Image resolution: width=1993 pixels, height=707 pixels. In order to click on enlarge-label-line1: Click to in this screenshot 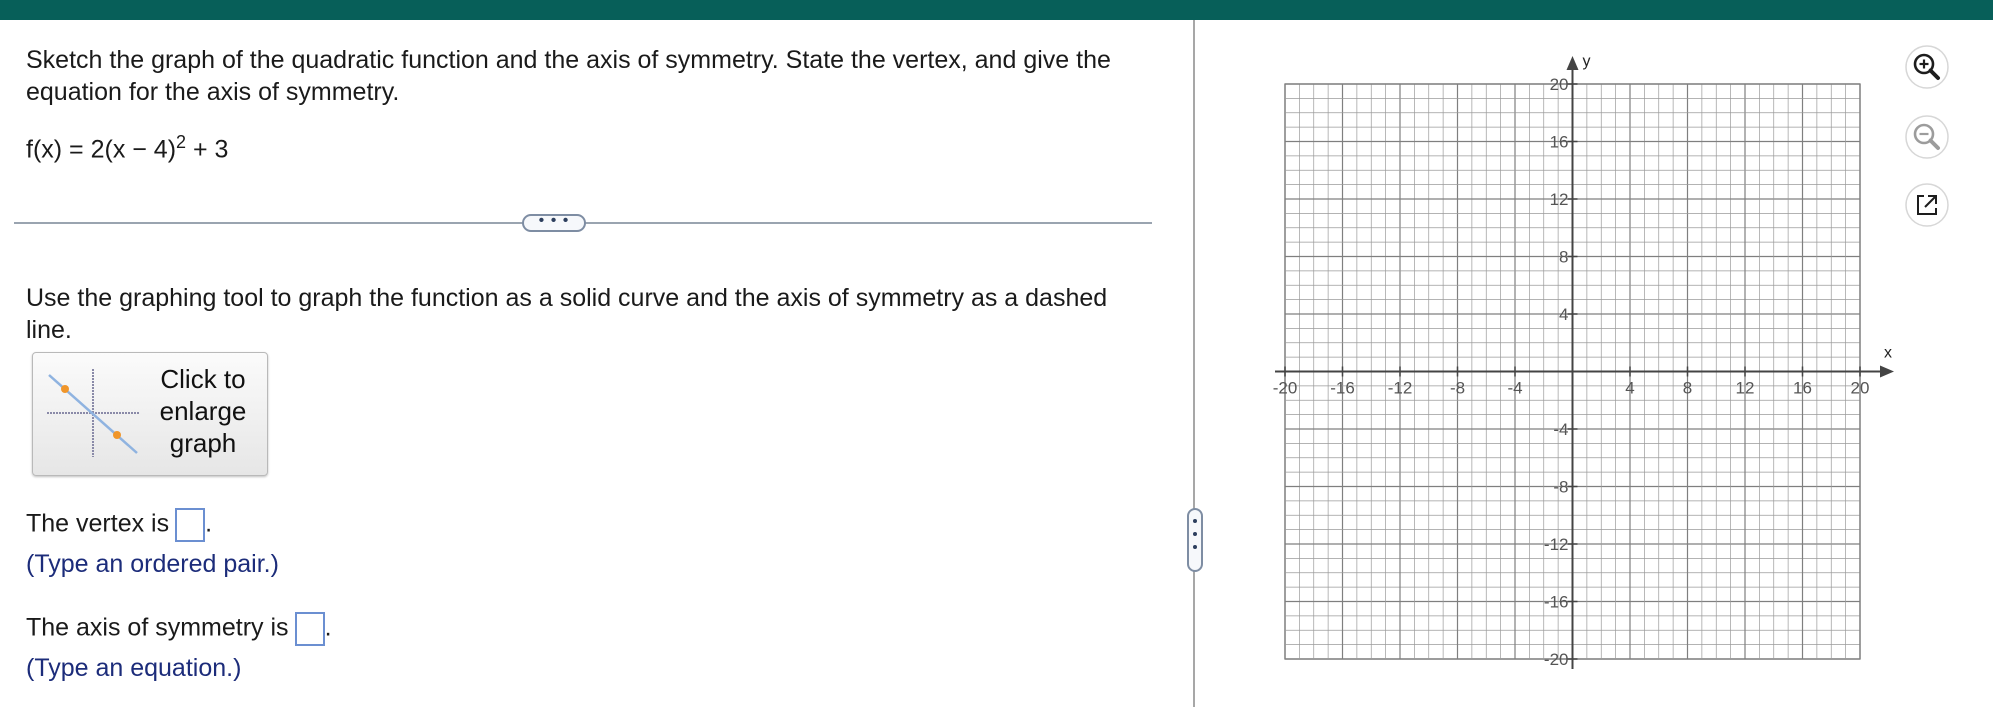, I will do `click(203, 379)`.